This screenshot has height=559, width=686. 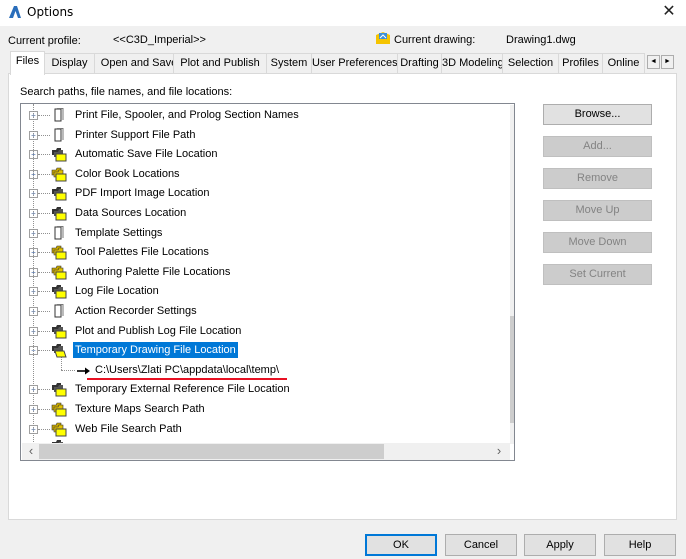 I want to click on tab-3d-modeling: 3D Modeling, so click(x=472, y=63).